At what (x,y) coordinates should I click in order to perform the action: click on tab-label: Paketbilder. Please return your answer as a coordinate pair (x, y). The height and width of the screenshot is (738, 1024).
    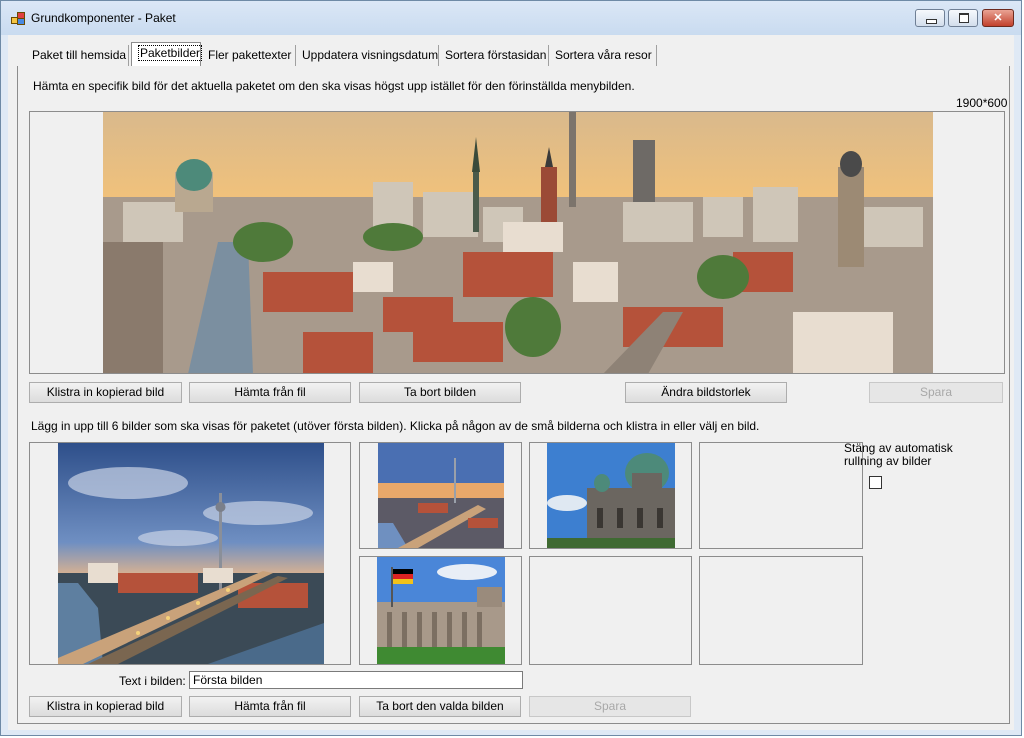
    Looking at the image, I should click on (170, 53).